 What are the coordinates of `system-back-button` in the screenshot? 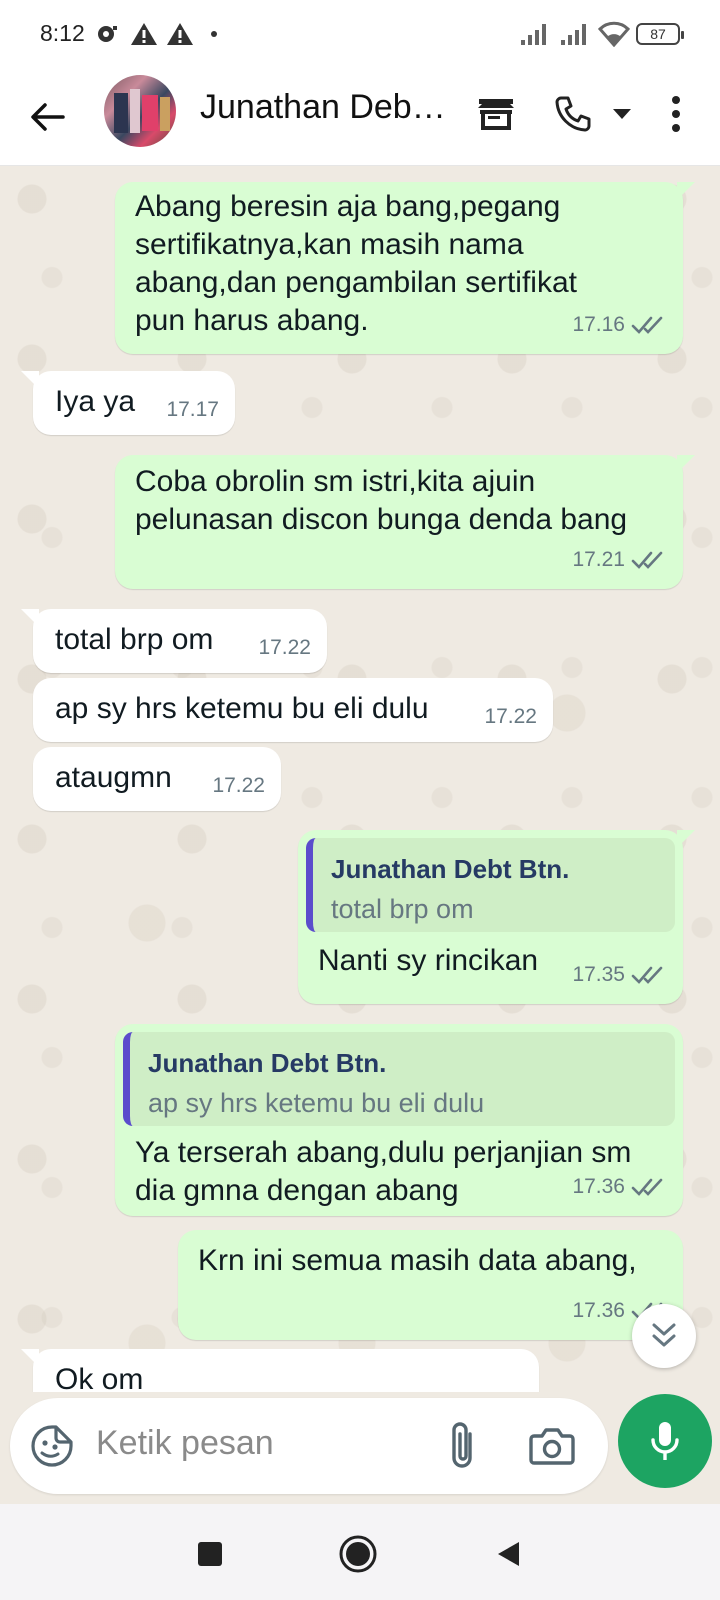 It's located at (508, 1554).